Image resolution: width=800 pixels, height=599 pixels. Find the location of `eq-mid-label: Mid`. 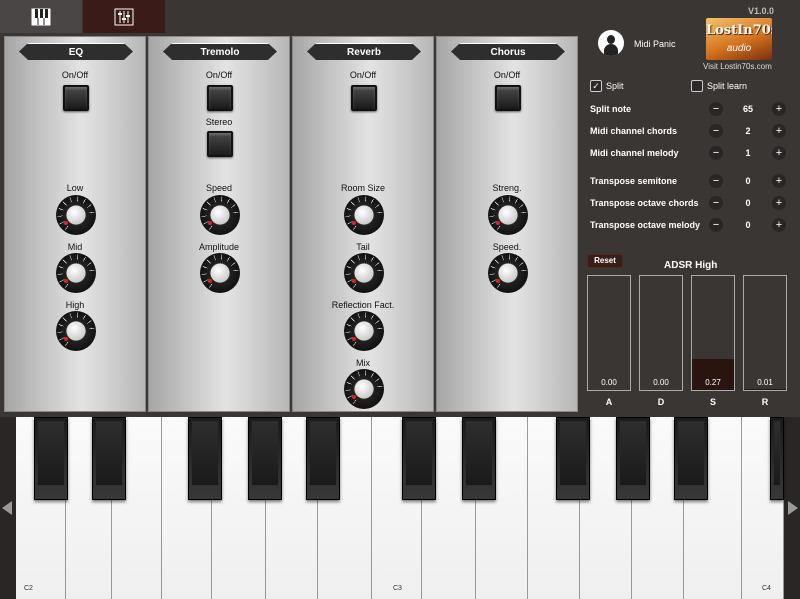

eq-mid-label: Mid is located at coordinates (75, 247).